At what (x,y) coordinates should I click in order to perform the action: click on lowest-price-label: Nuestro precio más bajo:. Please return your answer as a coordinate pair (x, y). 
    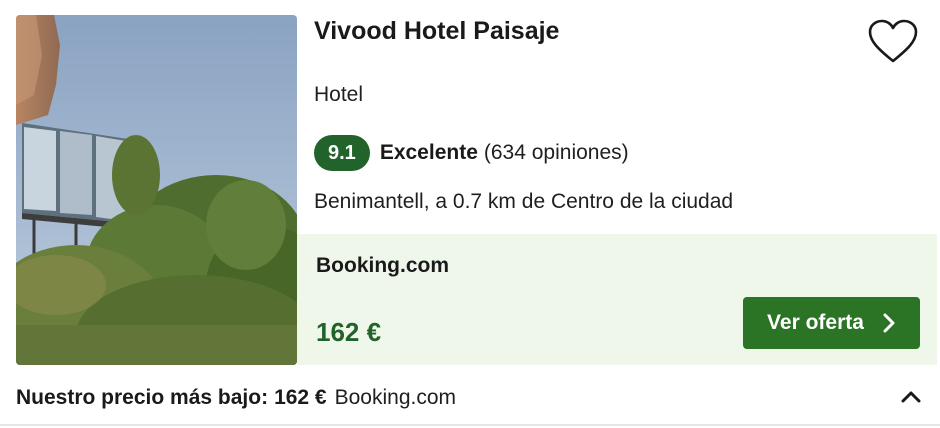
    Looking at the image, I should click on (142, 397).